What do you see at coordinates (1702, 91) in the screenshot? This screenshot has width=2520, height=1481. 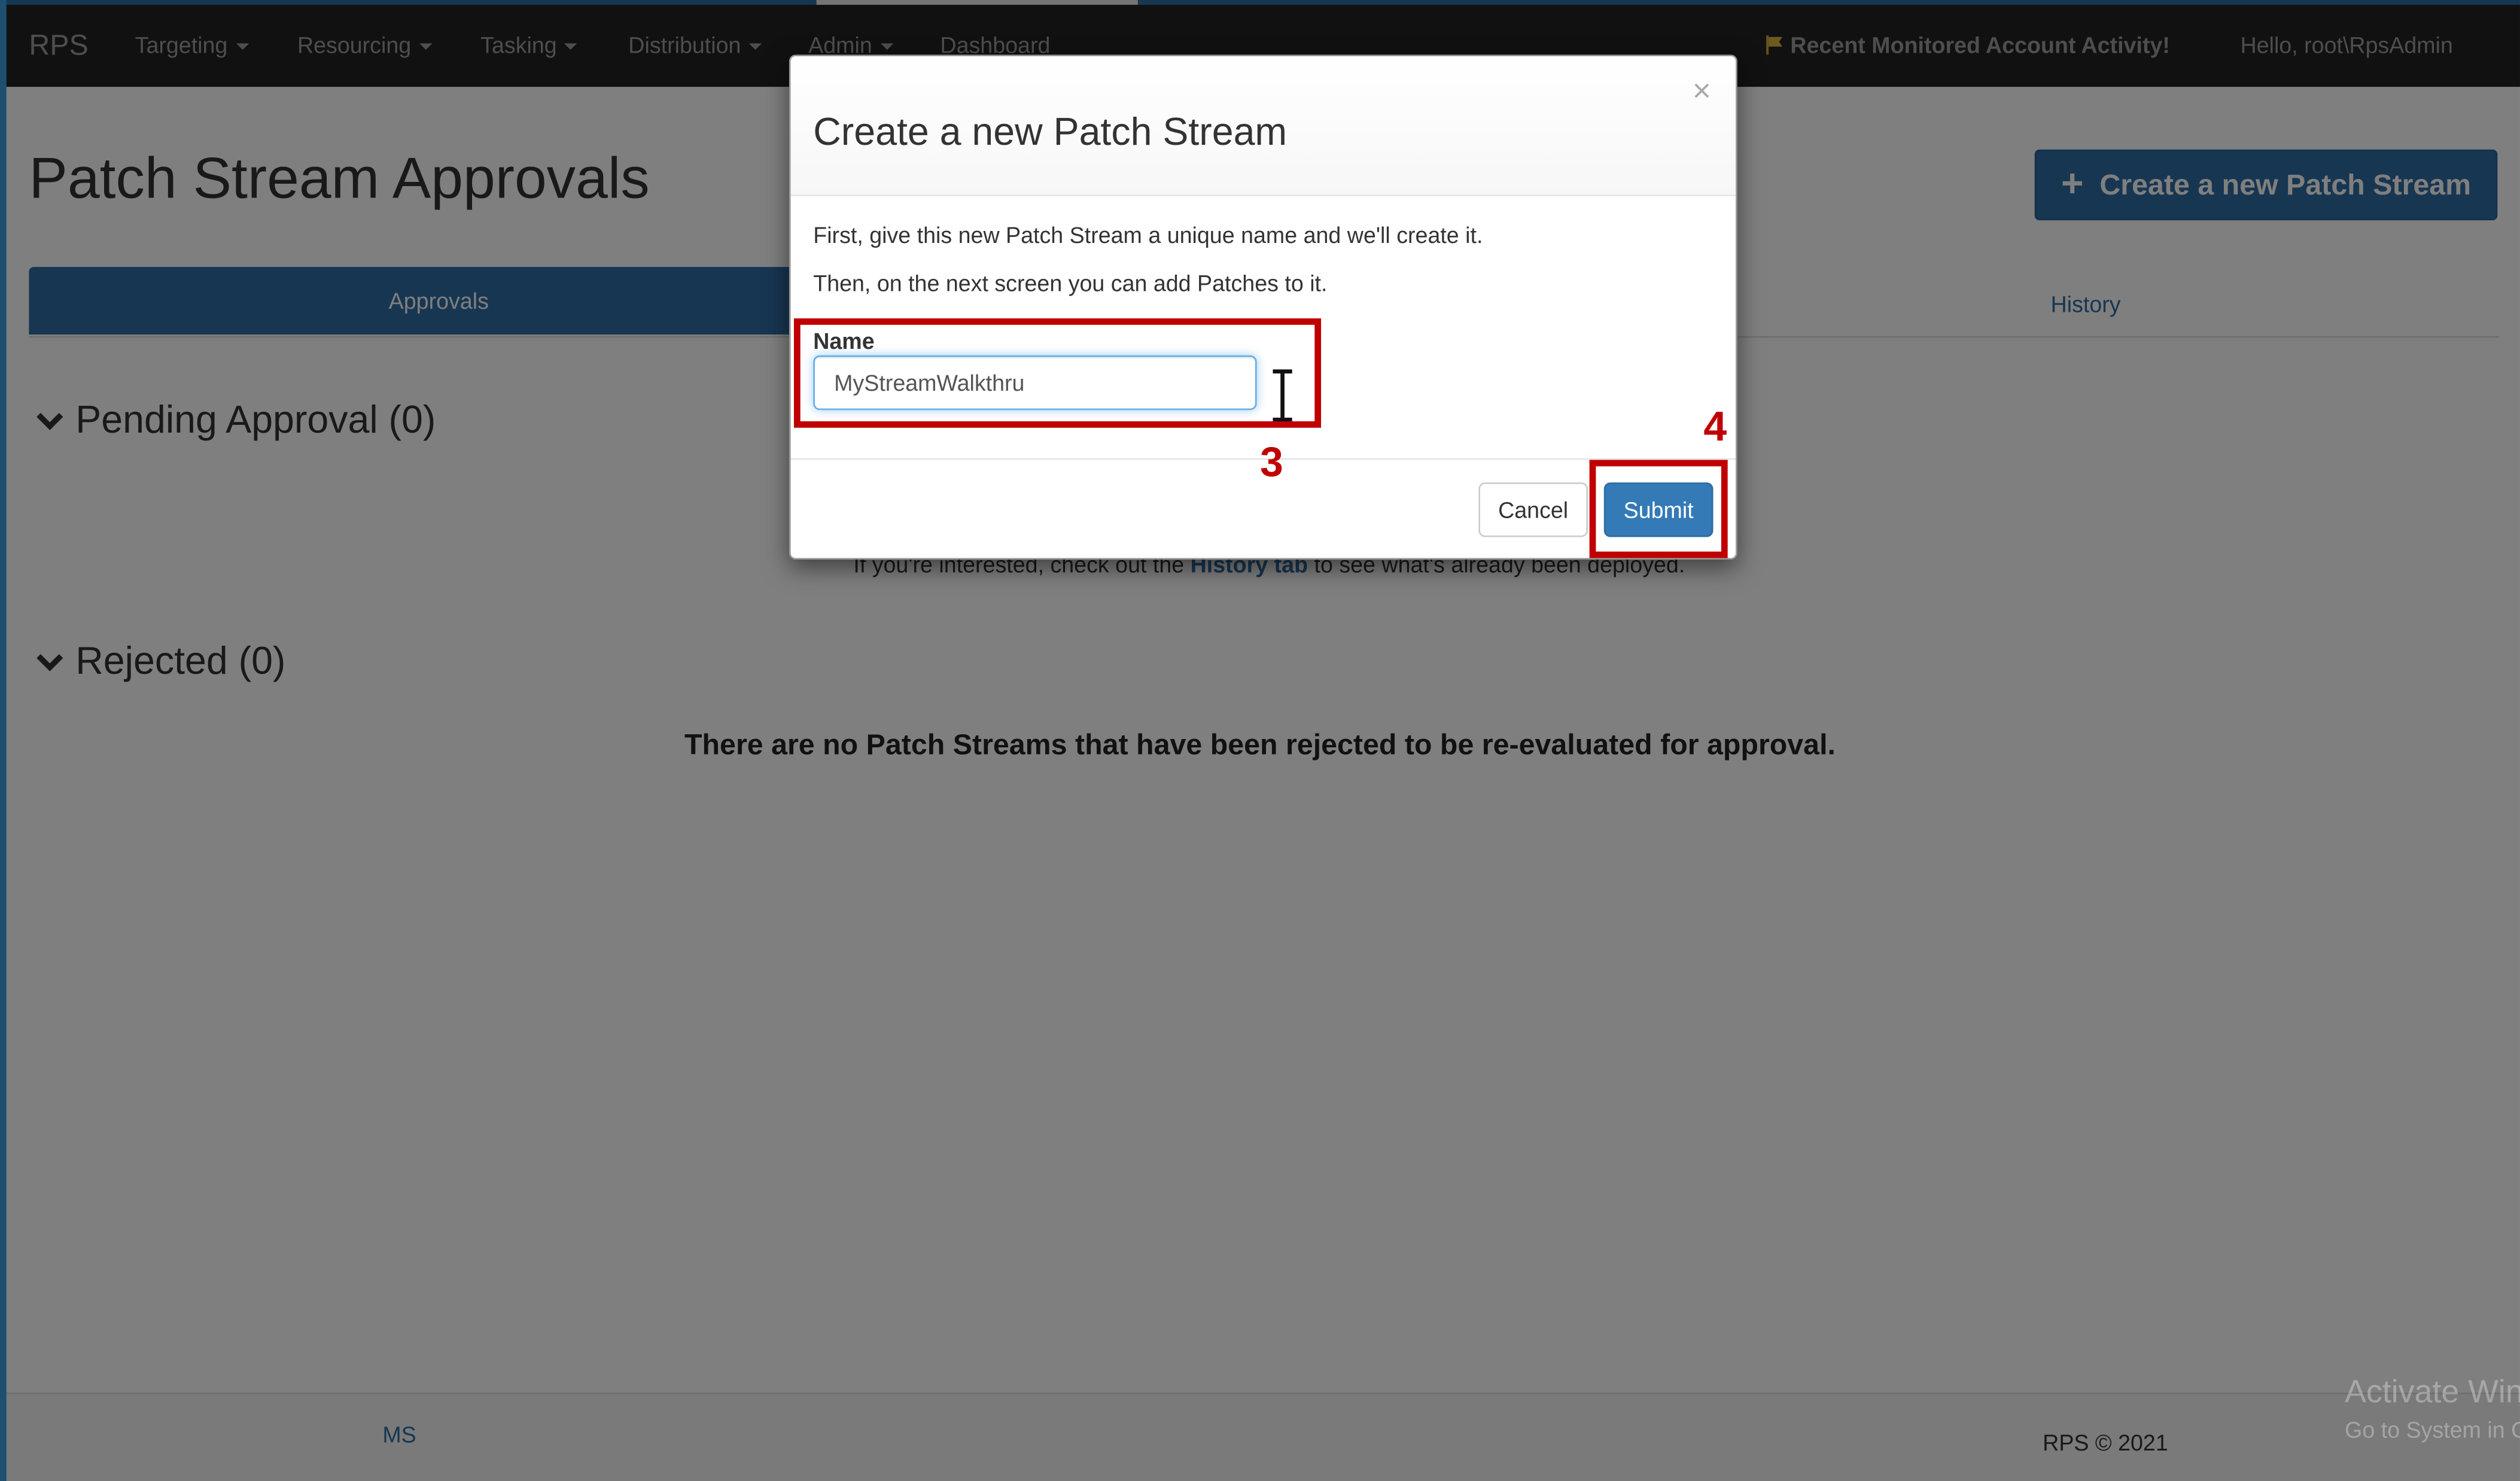 I see `close-icon: ×` at bounding box center [1702, 91].